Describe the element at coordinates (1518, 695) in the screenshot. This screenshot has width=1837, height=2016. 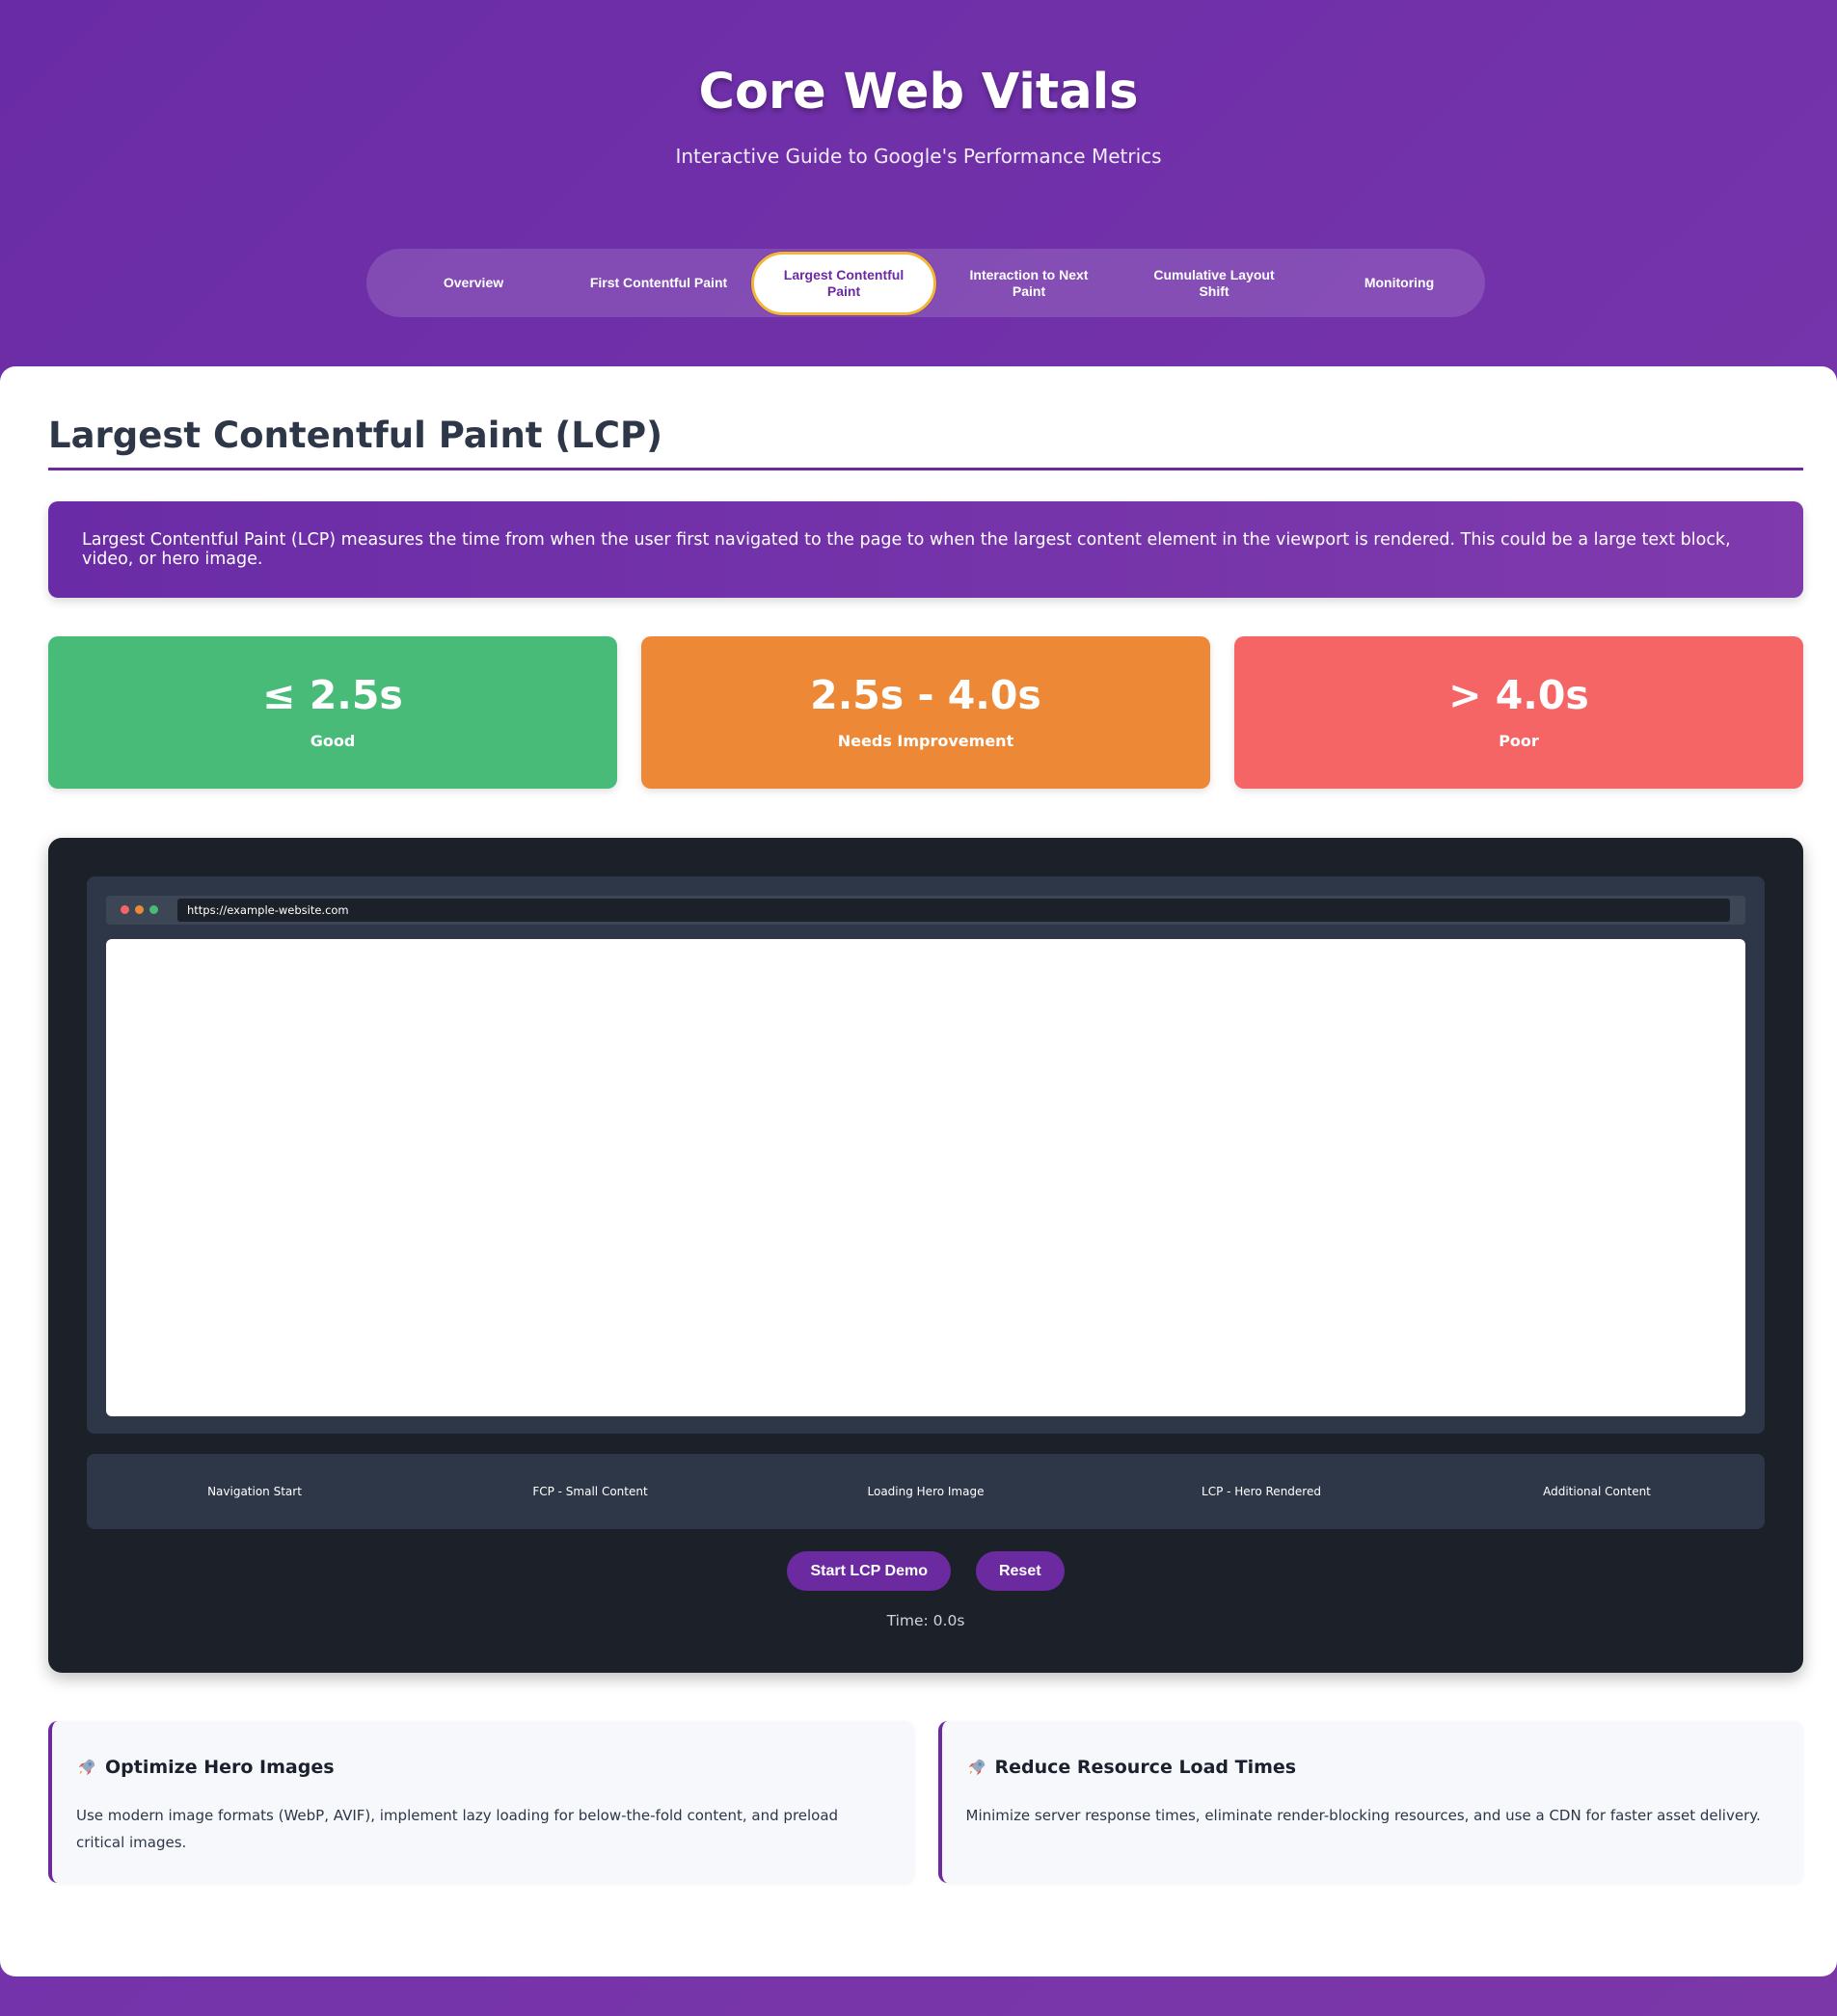
I see `threshold-value: > 4.0s` at that location.